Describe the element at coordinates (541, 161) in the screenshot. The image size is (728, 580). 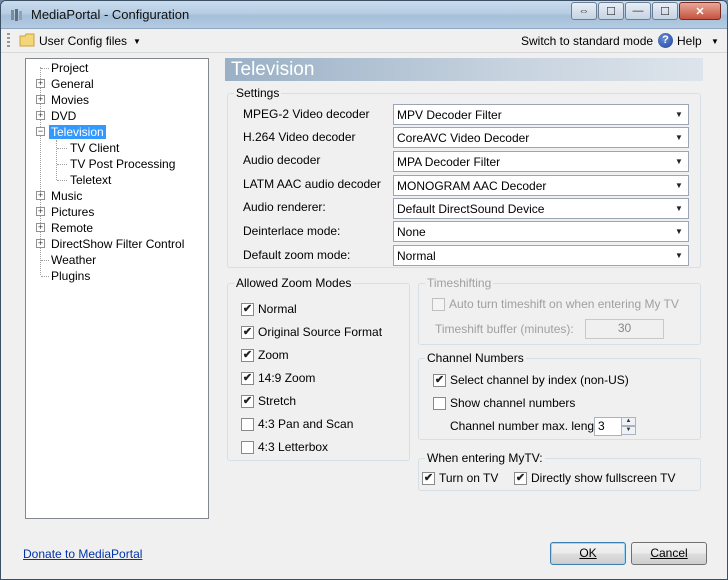
I see `audio-decoder-select: MPA Decoder Filter ▼` at that location.